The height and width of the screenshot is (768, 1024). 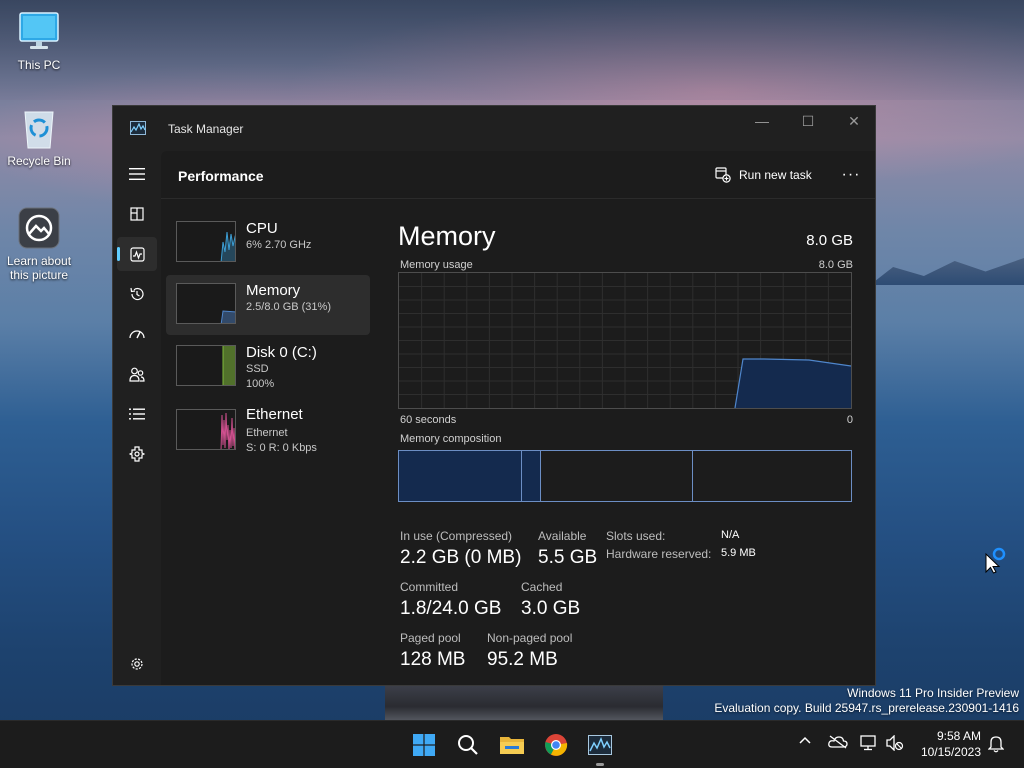 I want to click on available-value: 5.5 GB, so click(x=568, y=557).